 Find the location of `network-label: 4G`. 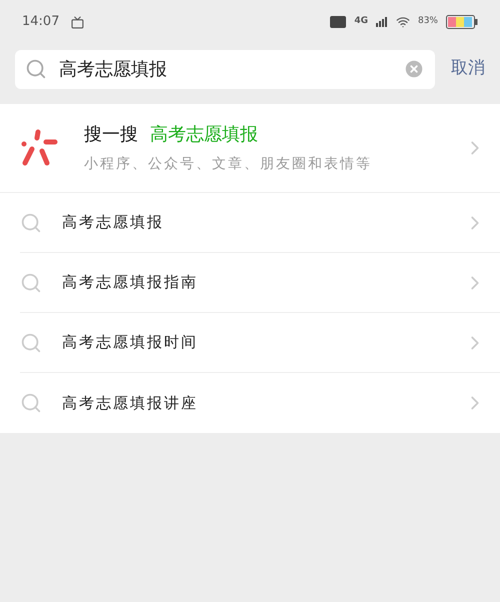

network-label: 4G is located at coordinates (361, 21).